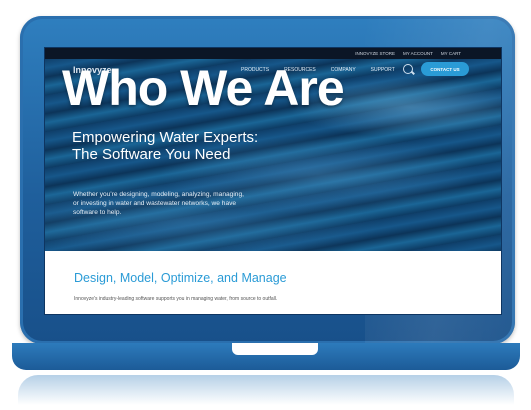 The image size is (531, 410). I want to click on overlay-title: Who We Are, so click(203, 88).